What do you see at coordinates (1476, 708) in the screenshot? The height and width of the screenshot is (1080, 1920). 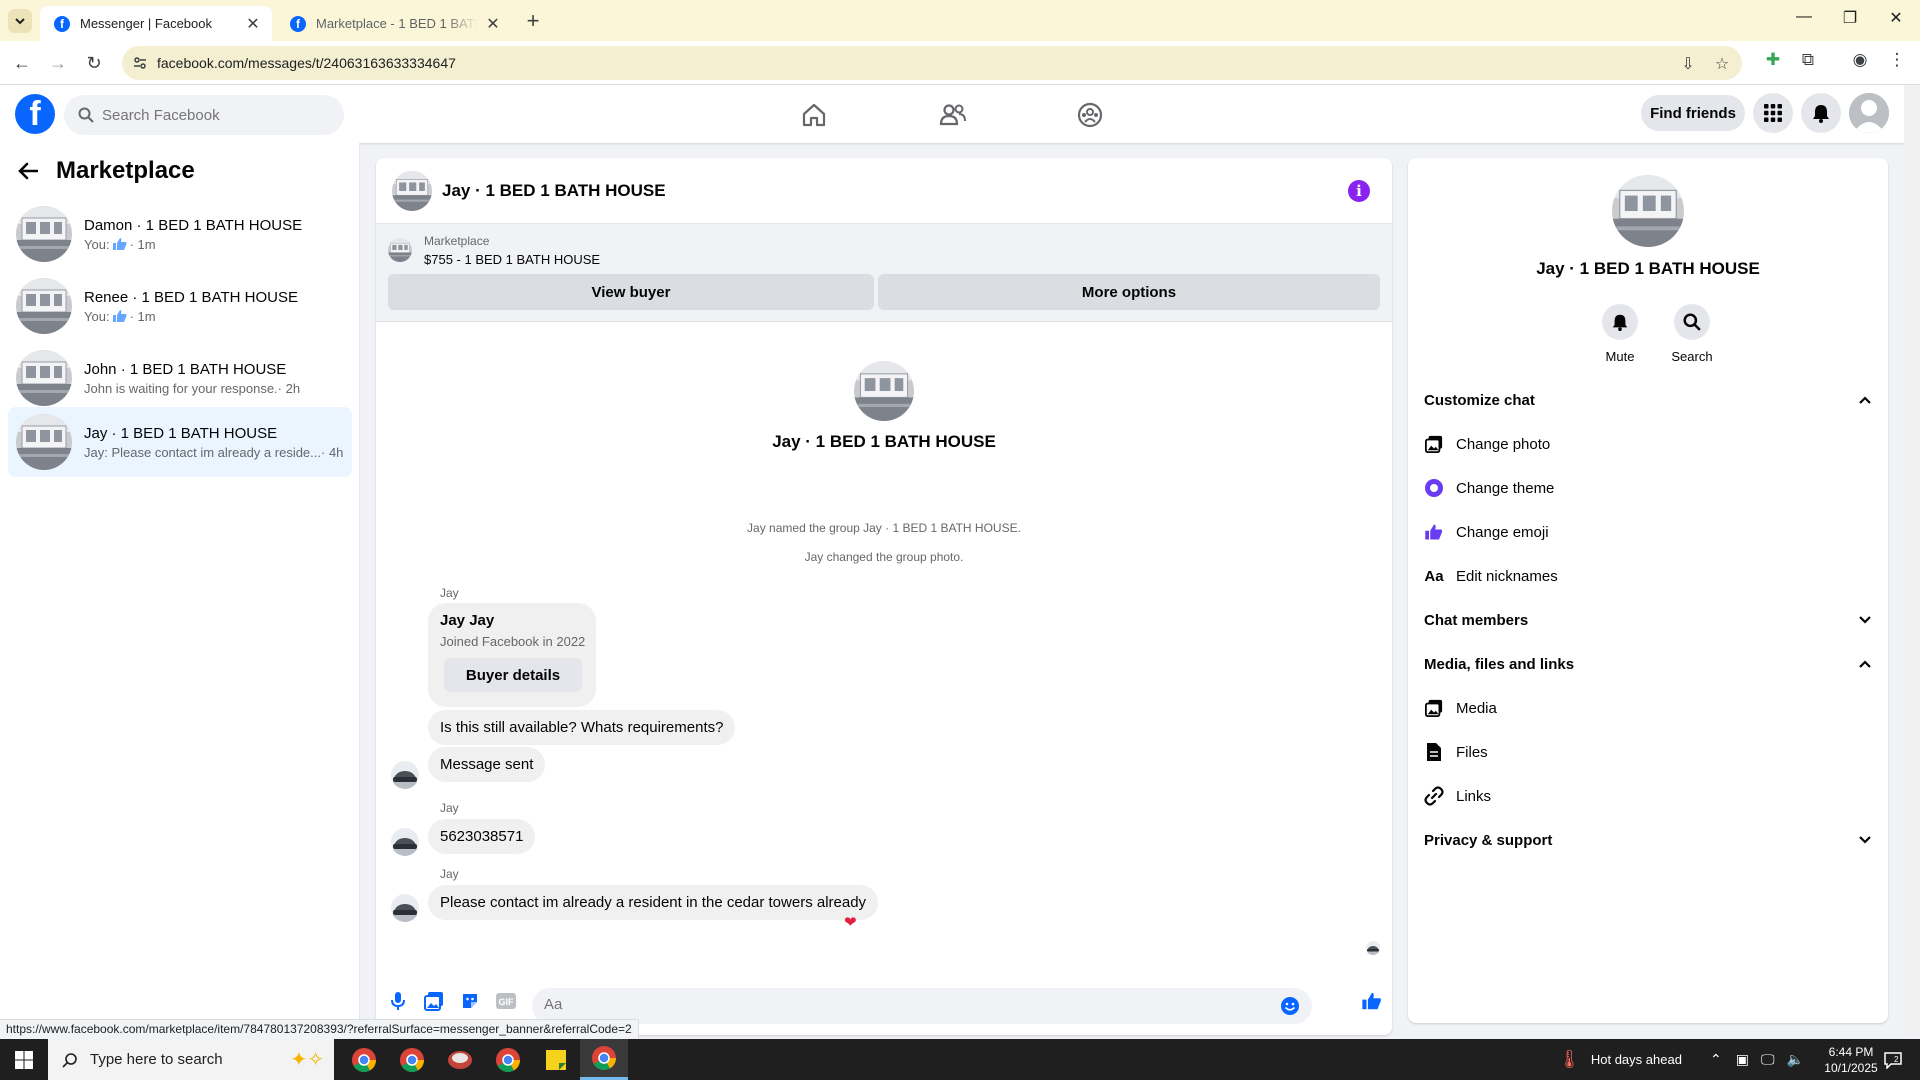 I see `item-label: Media` at bounding box center [1476, 708].